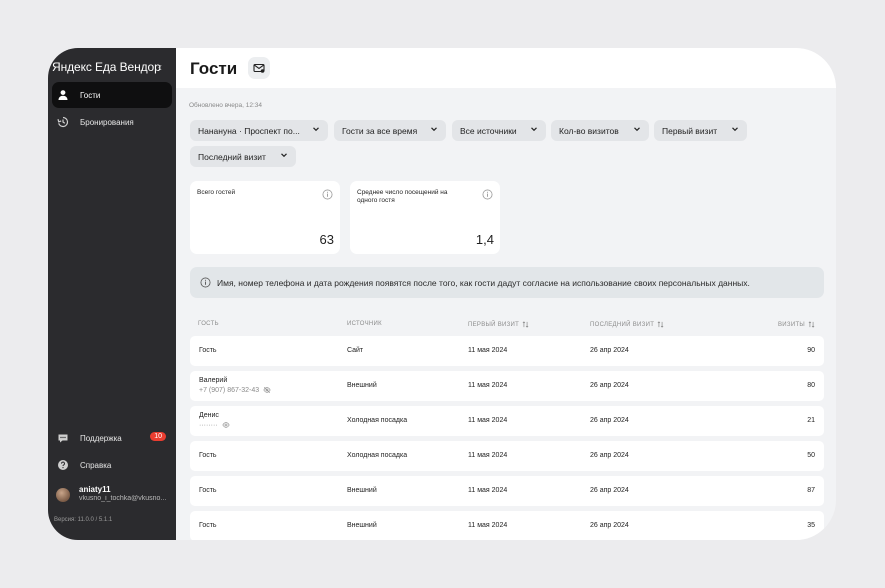  Describe the element at coordinates (811, 525) in the screenshot. I see `visit-count: 35` at that location.